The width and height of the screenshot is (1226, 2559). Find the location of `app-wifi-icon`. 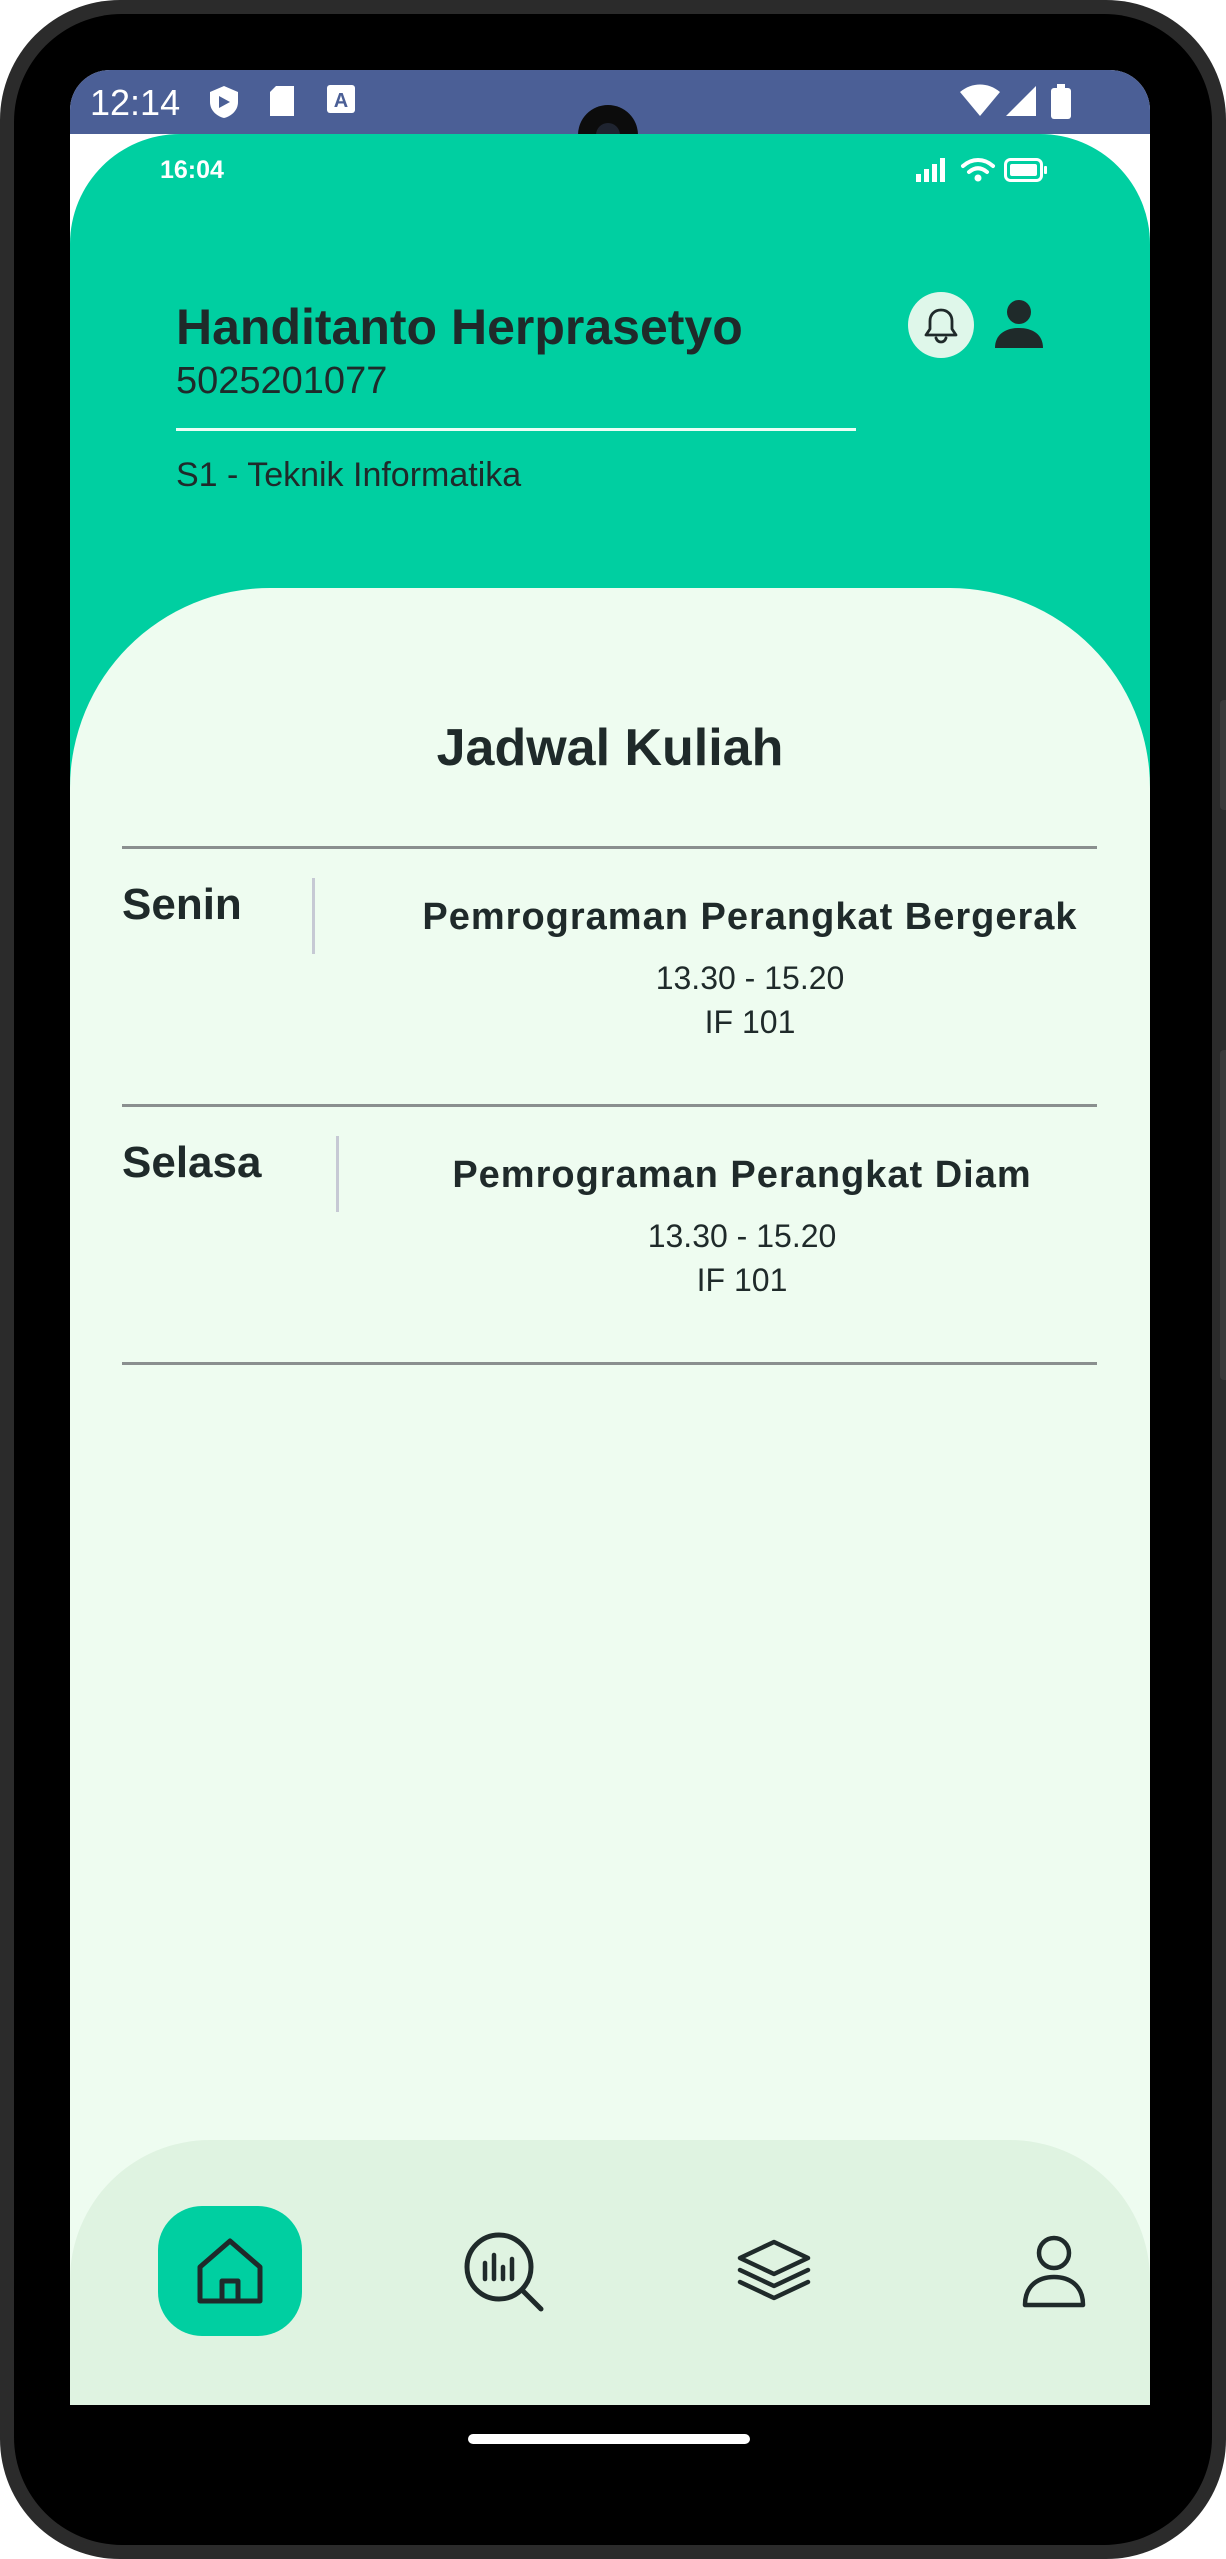

app-wifi-icon is located at coordinates (978, 171).